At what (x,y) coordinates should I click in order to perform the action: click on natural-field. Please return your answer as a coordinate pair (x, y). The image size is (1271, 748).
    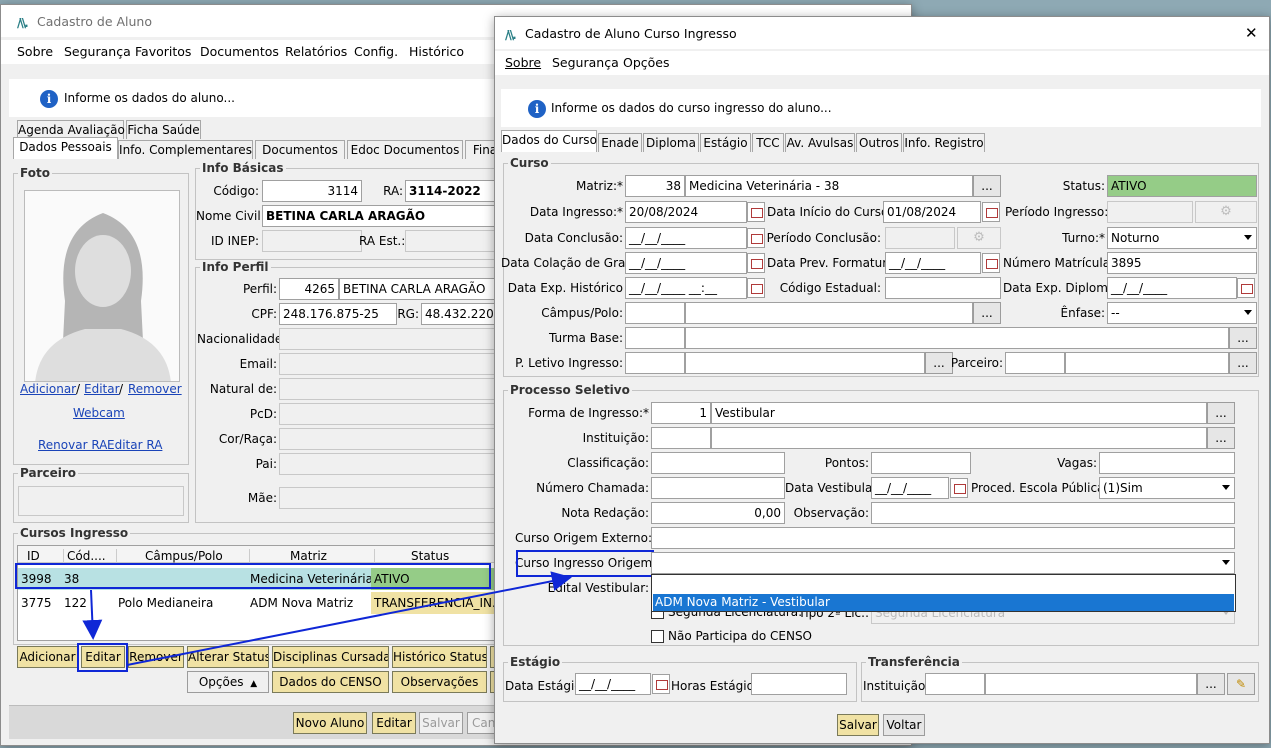
    Looking at the image, I should click on (390, 389).